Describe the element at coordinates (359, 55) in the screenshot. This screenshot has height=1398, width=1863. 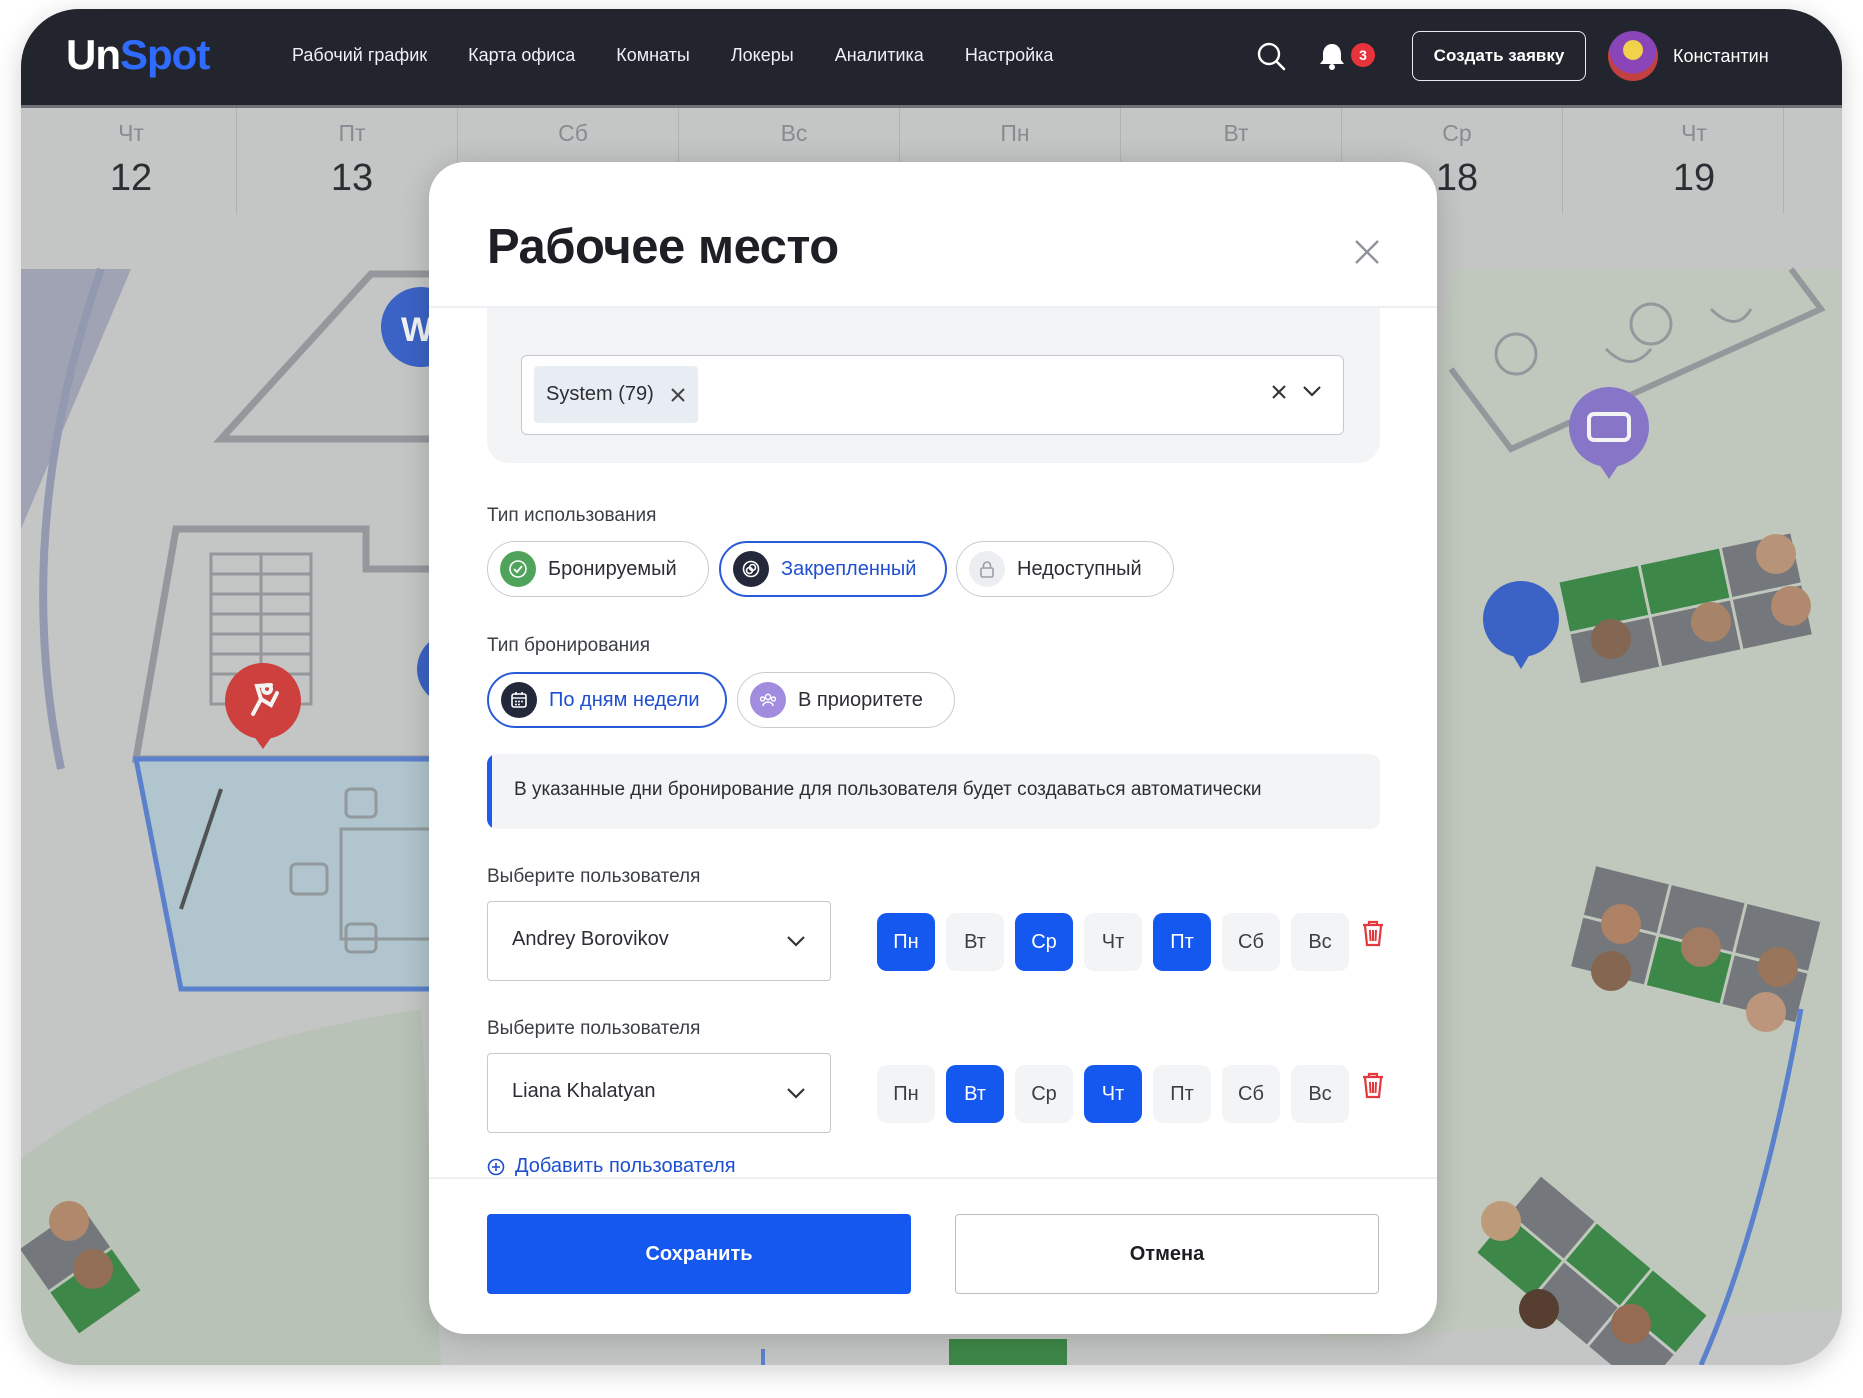
I see `nav-item-work-schedule: Рабочий график` at that location.